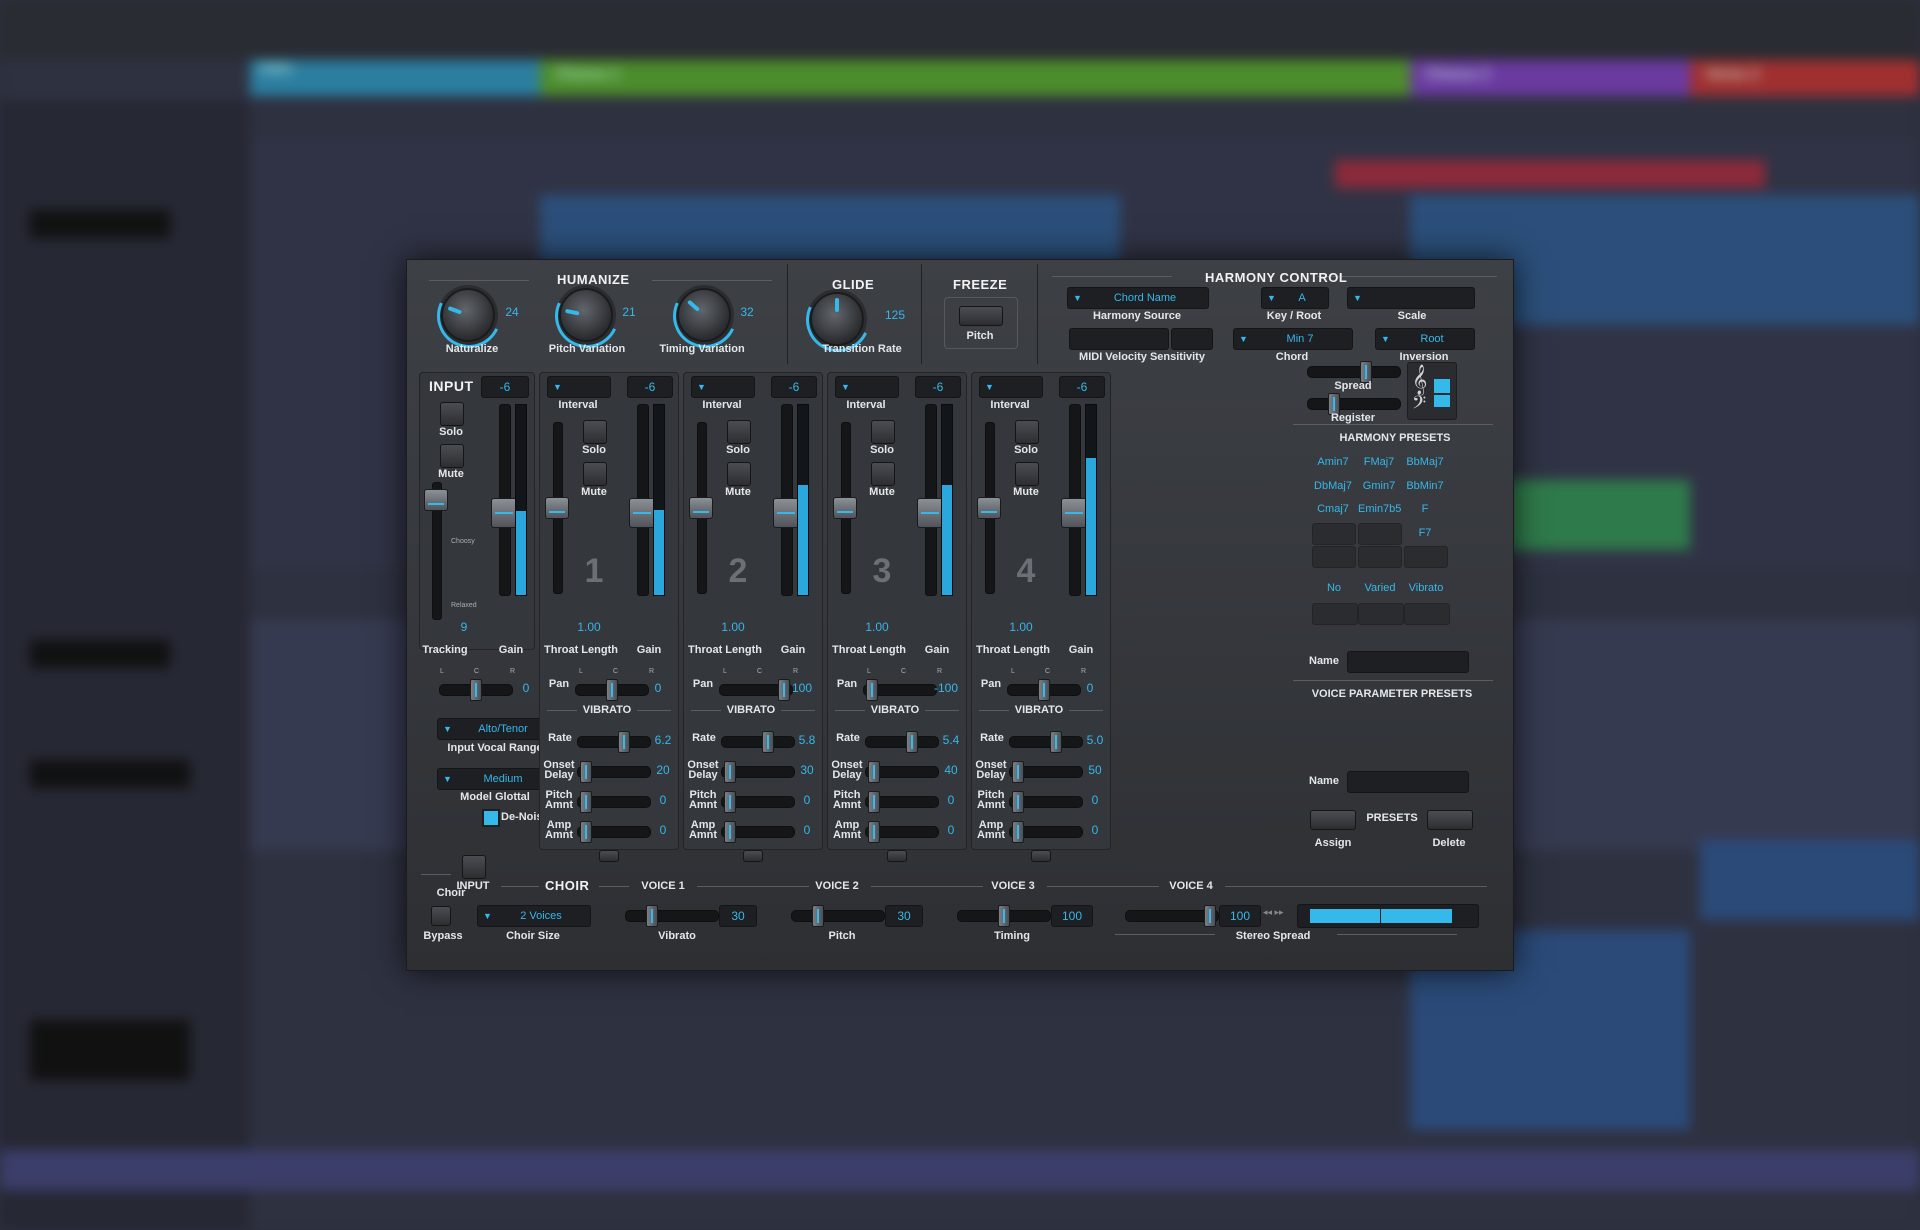  I want to click on vibrato-rate-value: 5.0, so click(1095, 740).